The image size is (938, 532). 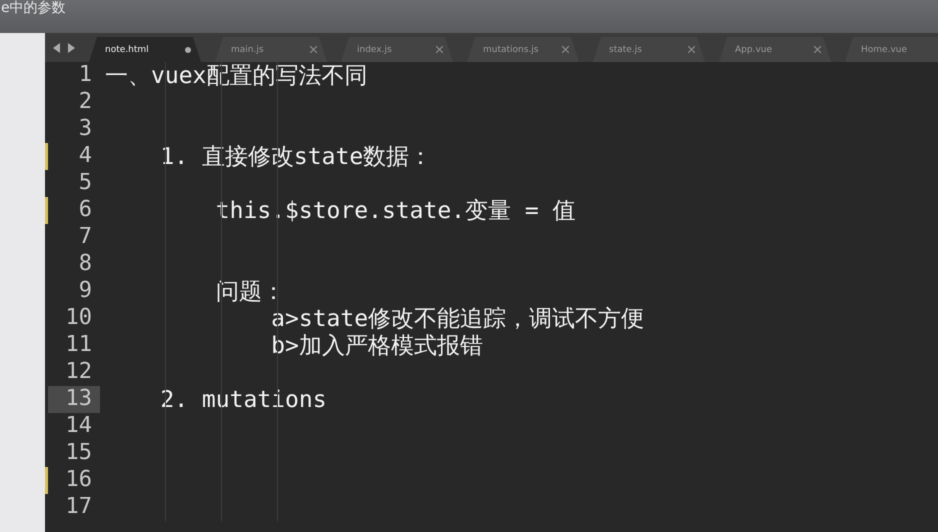 What do you see at coordinates (249, 292) in the screenshot?
I see `code-line: 问题：` at bounding box center [249, 292].